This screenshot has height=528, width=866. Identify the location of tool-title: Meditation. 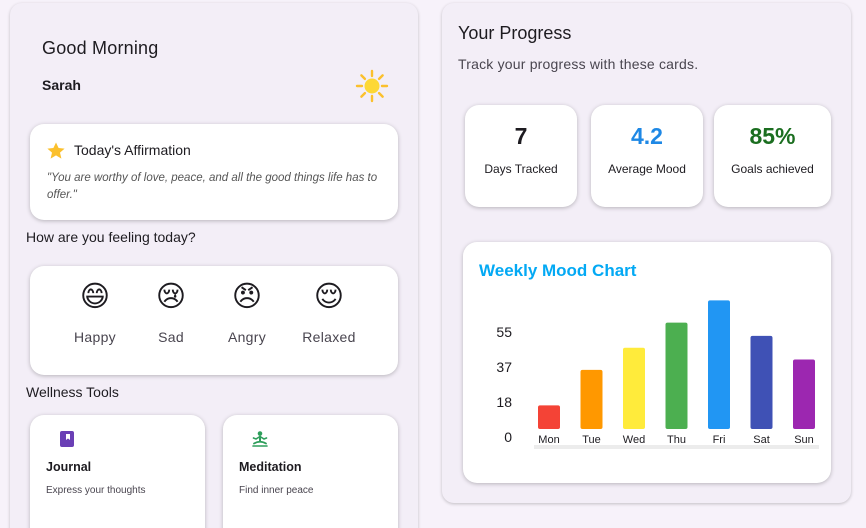
(270, 467).